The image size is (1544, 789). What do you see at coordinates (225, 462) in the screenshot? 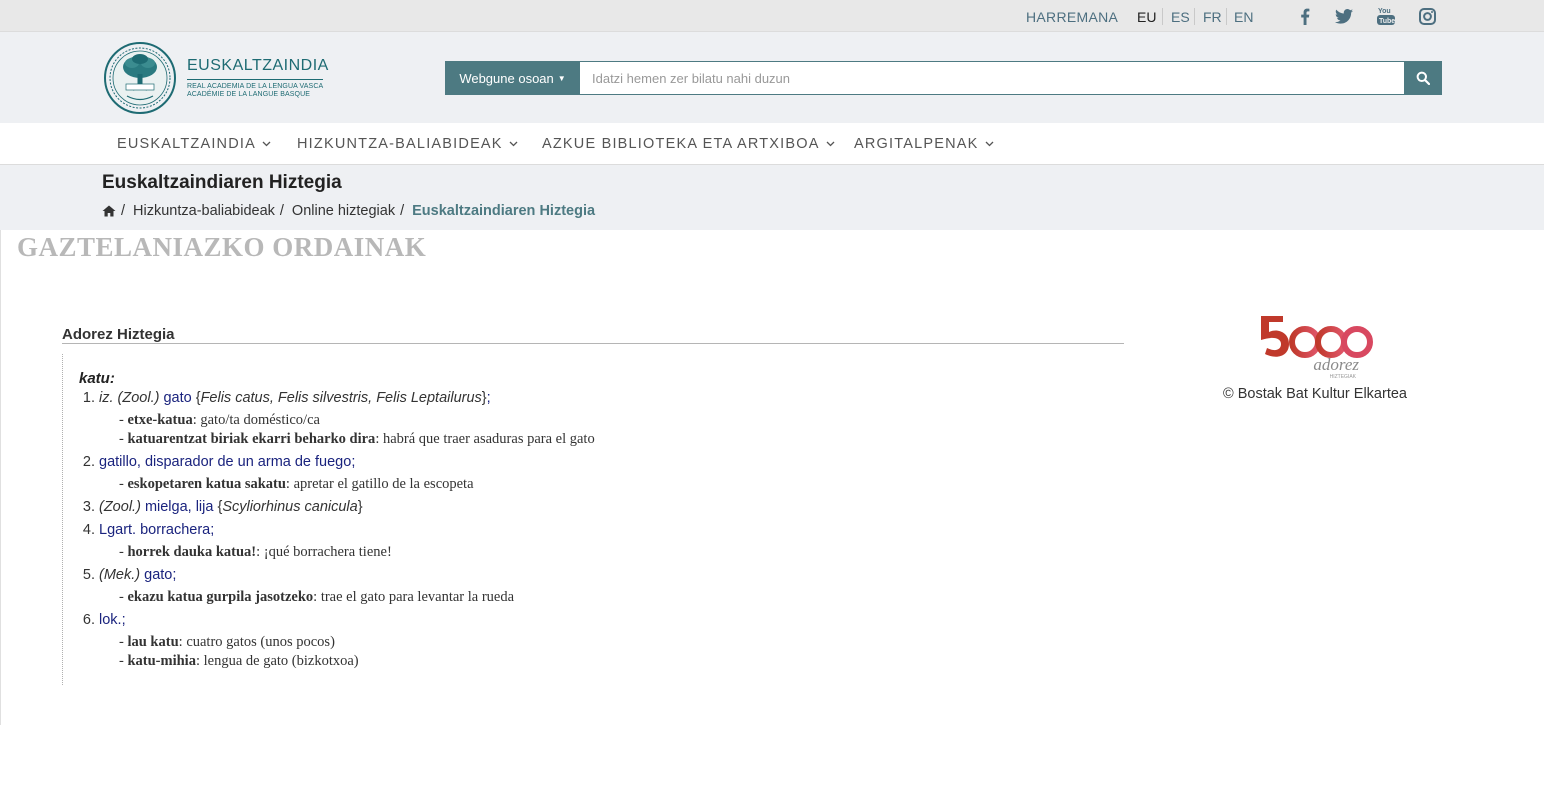
I see `sense-gloss: gatillo, disparador de un arma de fuego` at bounding box center [225, 462].